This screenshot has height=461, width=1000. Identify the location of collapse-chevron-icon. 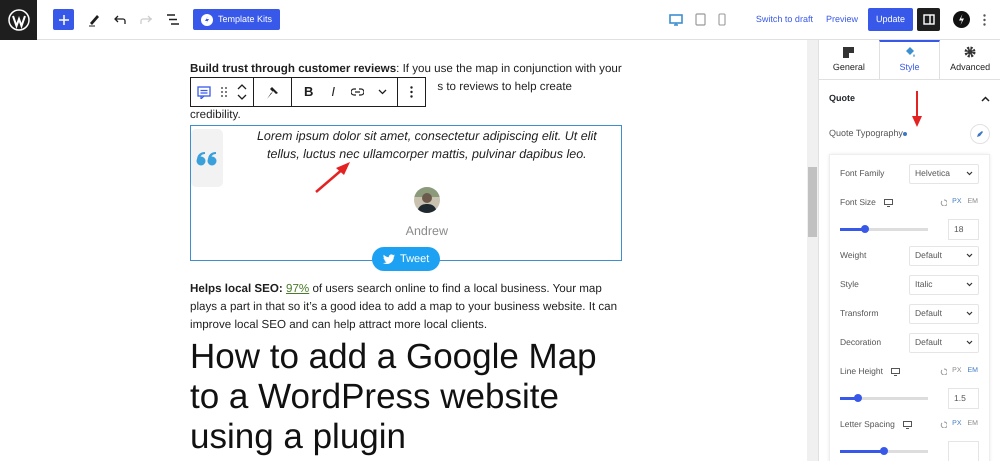
(985, 99).